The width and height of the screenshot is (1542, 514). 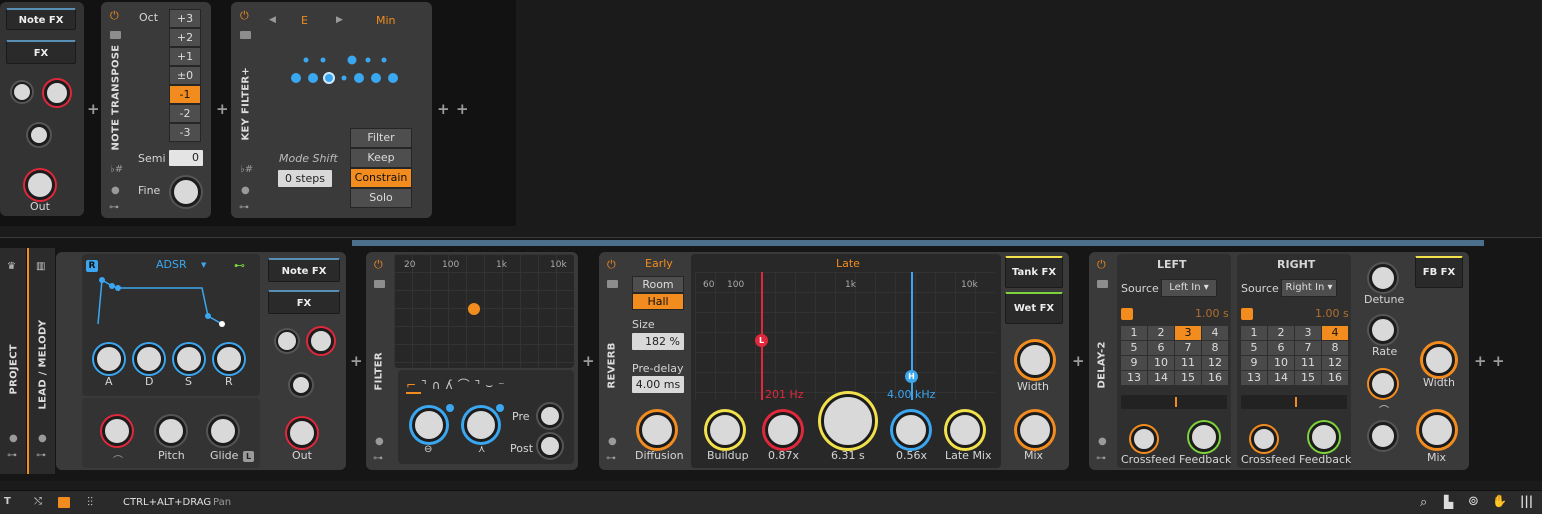 What do you see at coordinates (783, 430) in the screenshot?
I see `low-decay-knob` at bounding box center [783, 430].